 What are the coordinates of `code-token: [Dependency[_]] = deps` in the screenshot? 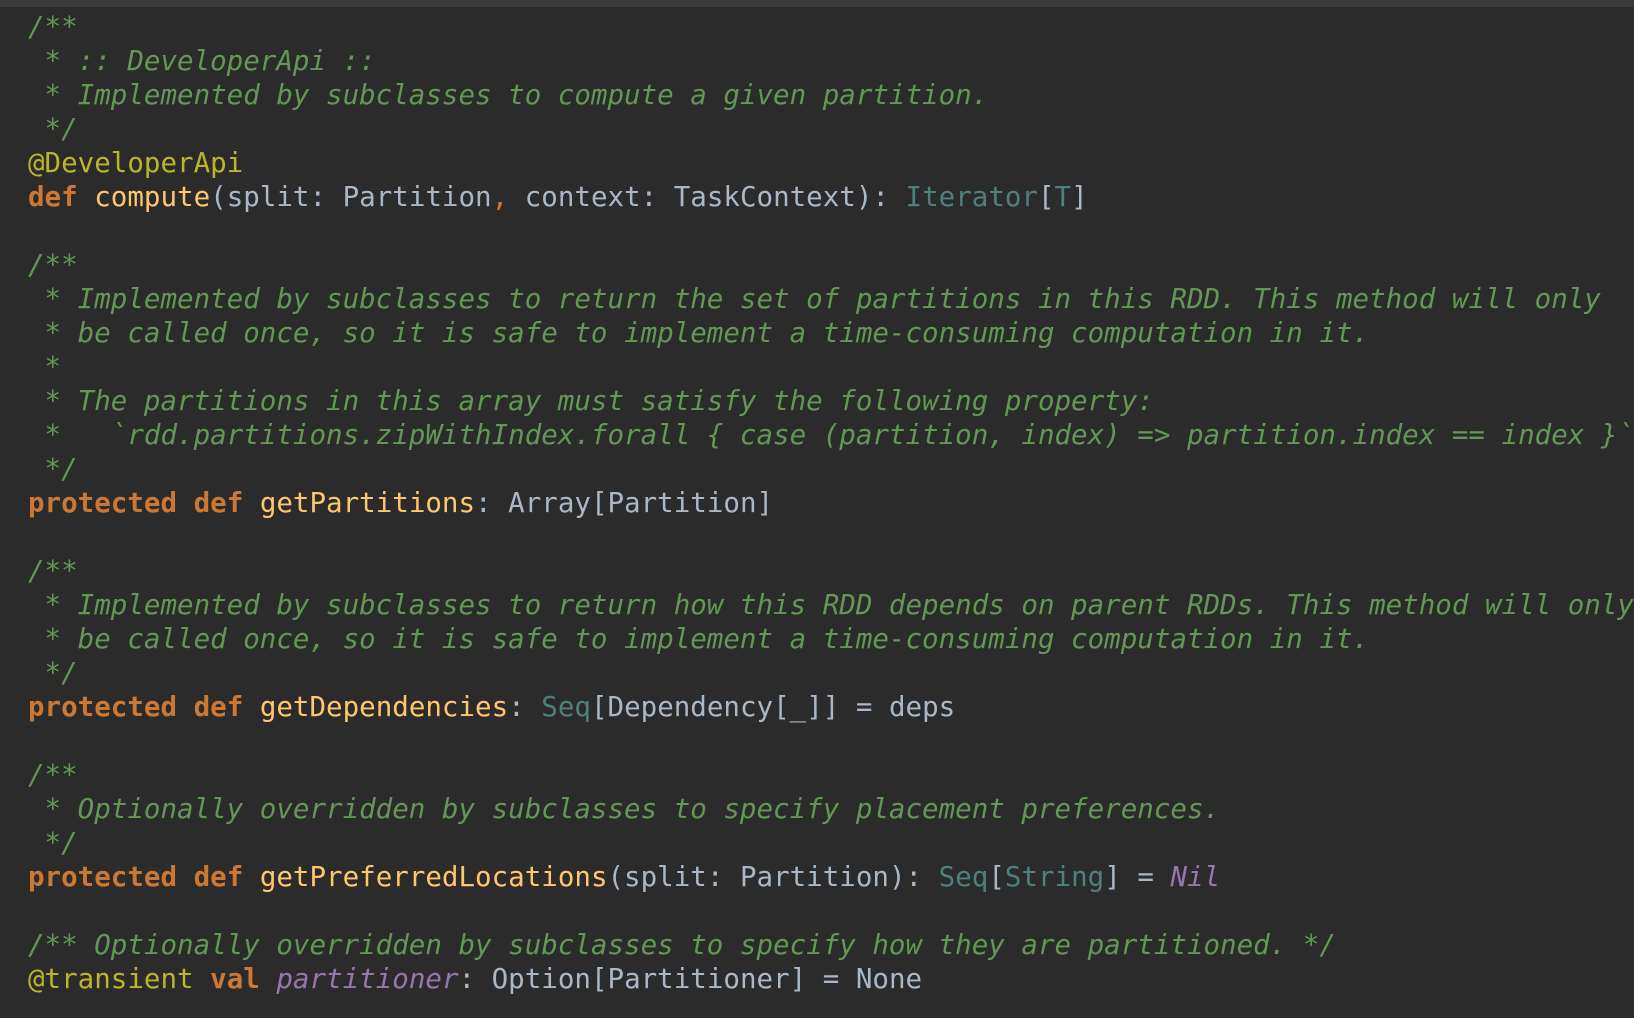 It's located at (773, 707).